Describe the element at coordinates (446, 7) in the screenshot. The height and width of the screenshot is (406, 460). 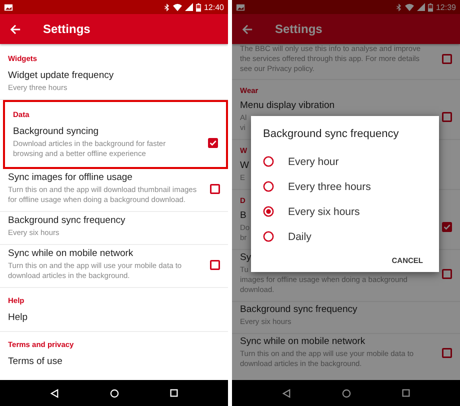
I see `status-time: 12:39` at that location.